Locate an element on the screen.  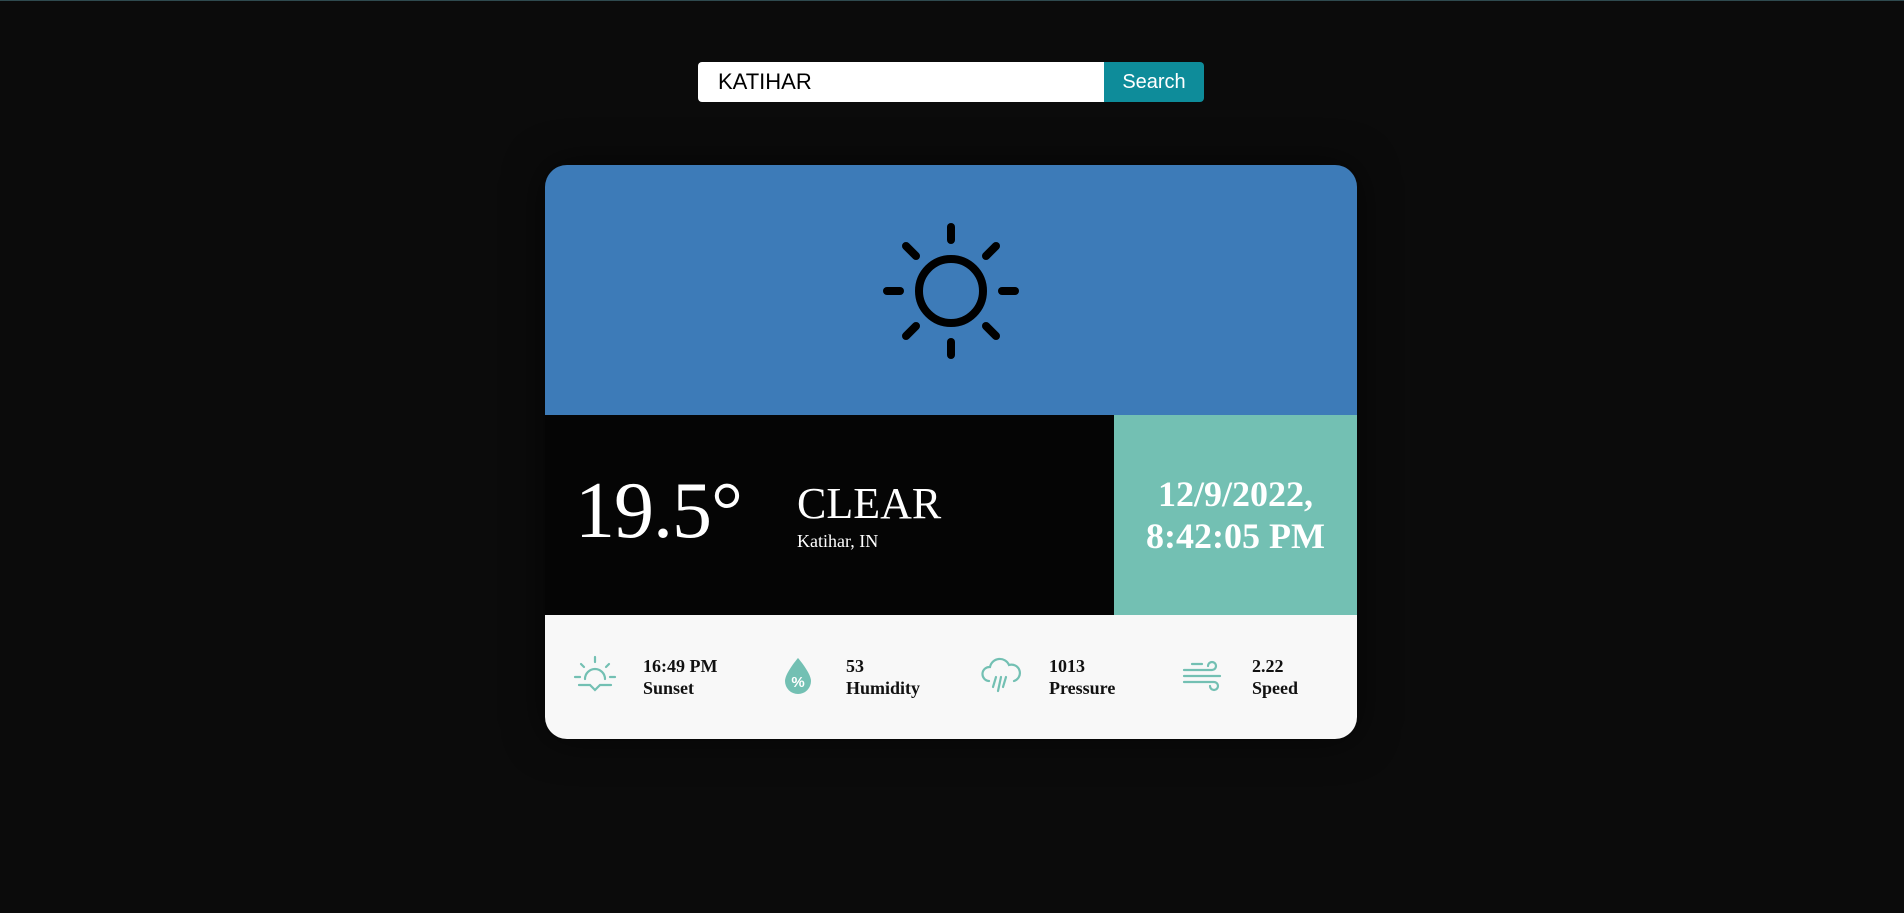
stat-sunset: 16:49 PM Sunset is located at coordinates (645, 677).